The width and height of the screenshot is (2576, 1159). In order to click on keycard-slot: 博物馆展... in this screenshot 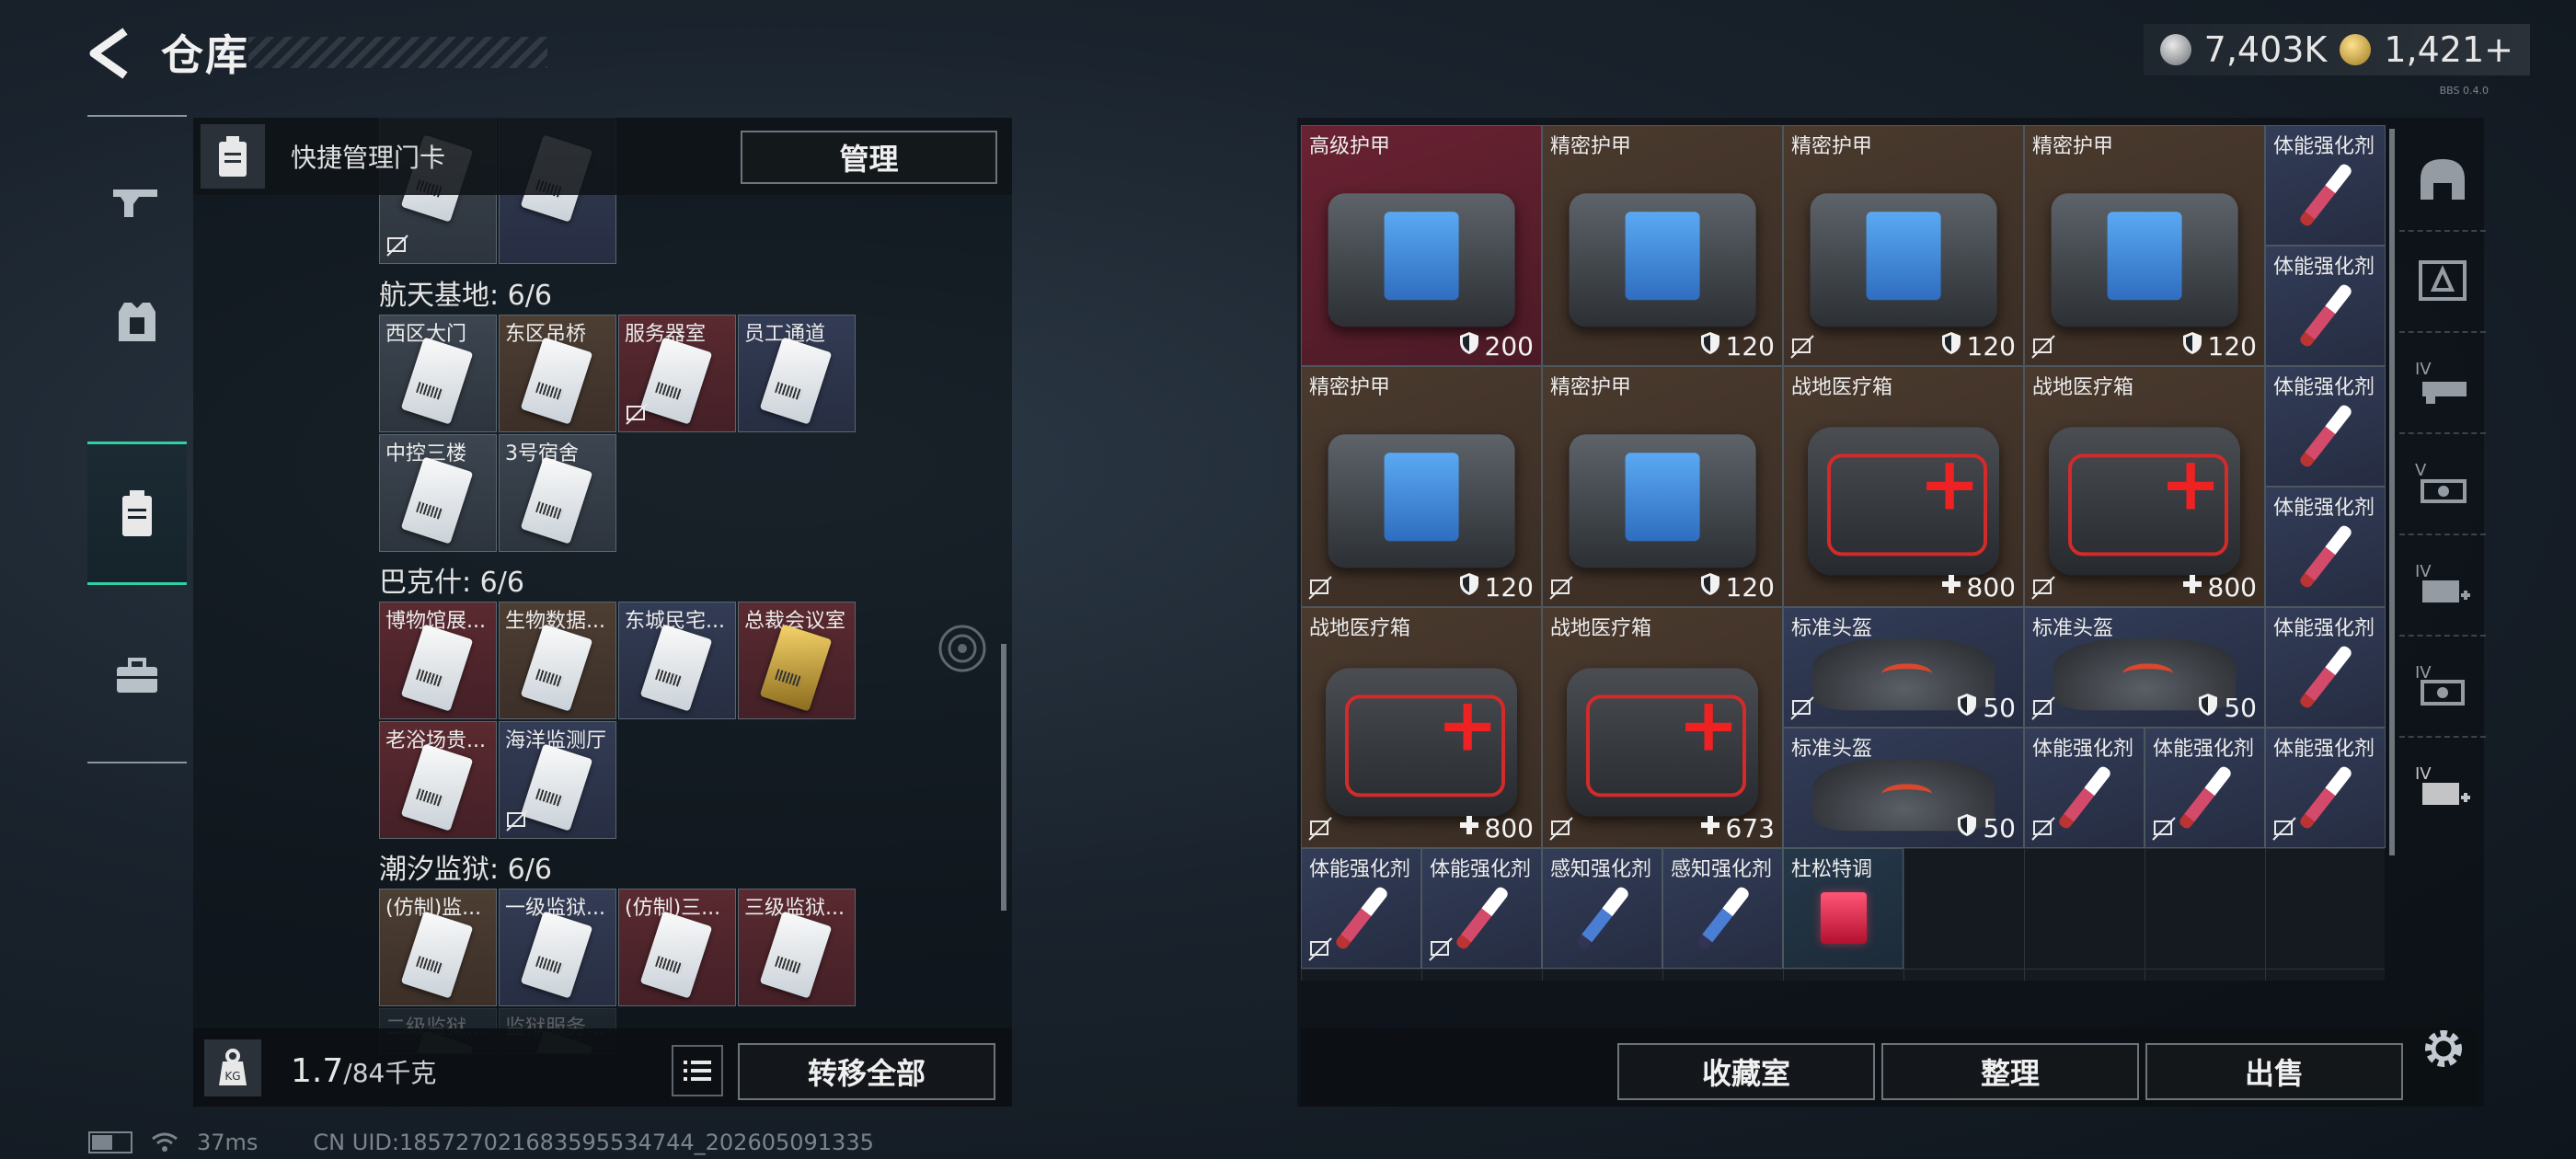, I will do `click(438, 660)`.